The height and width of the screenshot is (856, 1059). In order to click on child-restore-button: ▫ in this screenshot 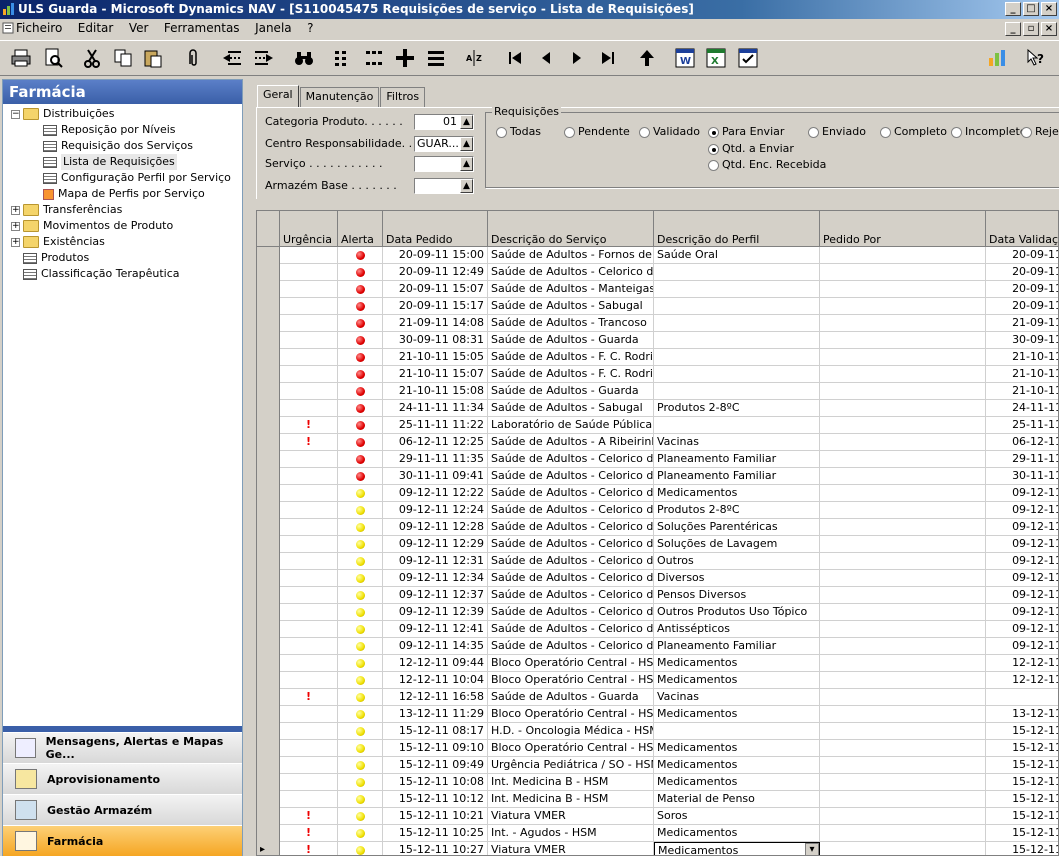, I will do `click(1031, 29)`.